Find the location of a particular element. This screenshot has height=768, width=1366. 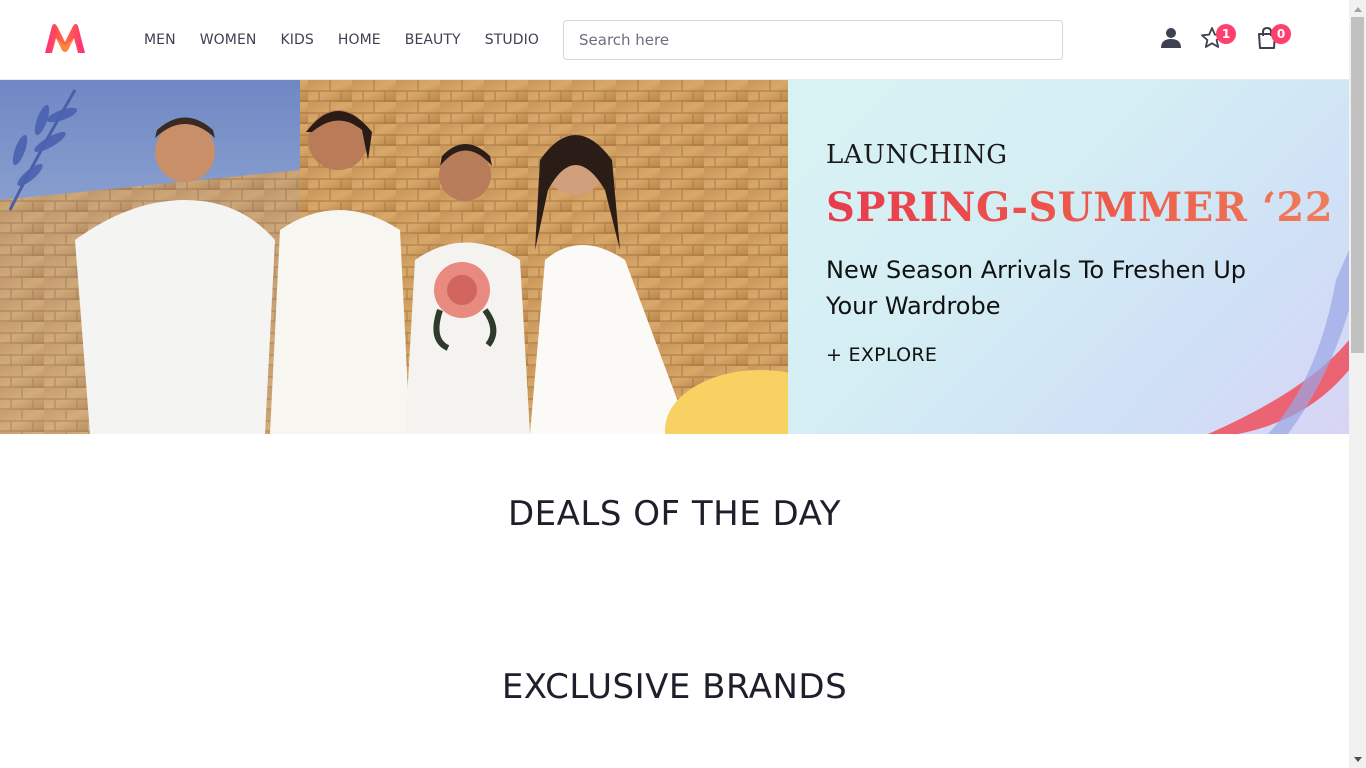

nav-beauty: BEAUTY is located at coordinates (433, 40).